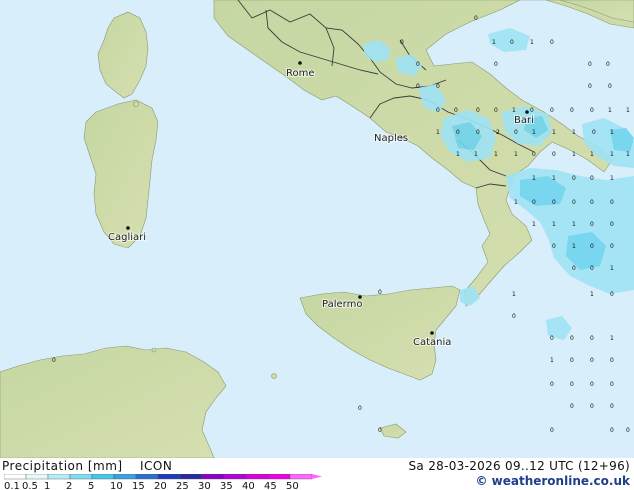  I want to click on forecast-datetime: Sa 28-03-2026 09..12 UTC (12+96), so click(519, 466).